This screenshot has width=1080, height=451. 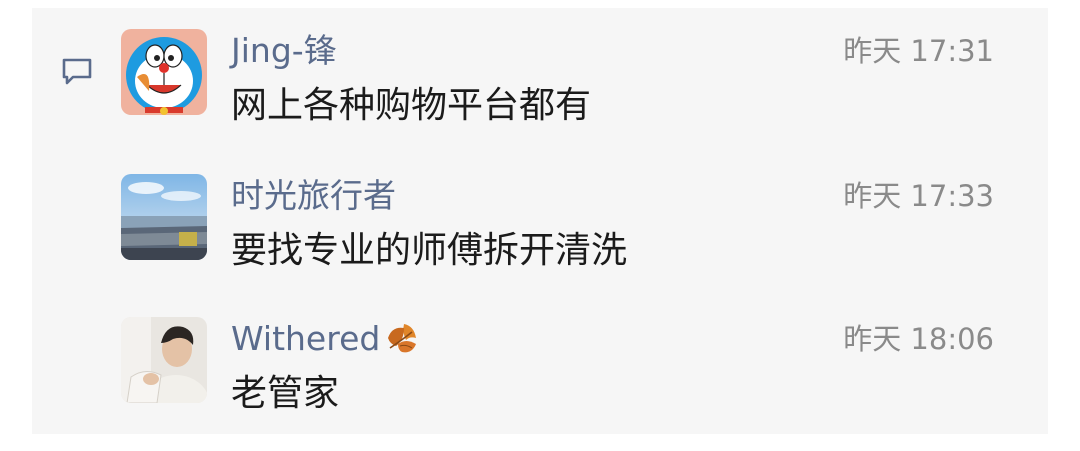 I want to click on comment-text: 网上各种购物平台都有, so click(x=411, y=105).